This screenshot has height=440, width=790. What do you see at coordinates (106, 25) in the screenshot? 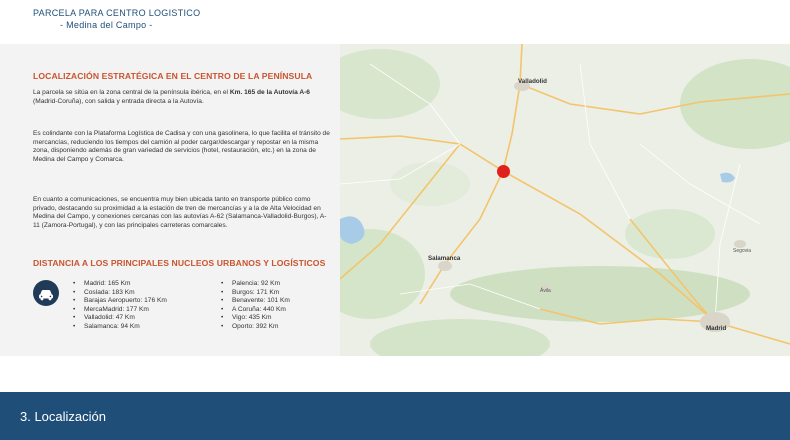
I see `header-subtitle: - Medina del Campo -` at bounding box center [106, 25].